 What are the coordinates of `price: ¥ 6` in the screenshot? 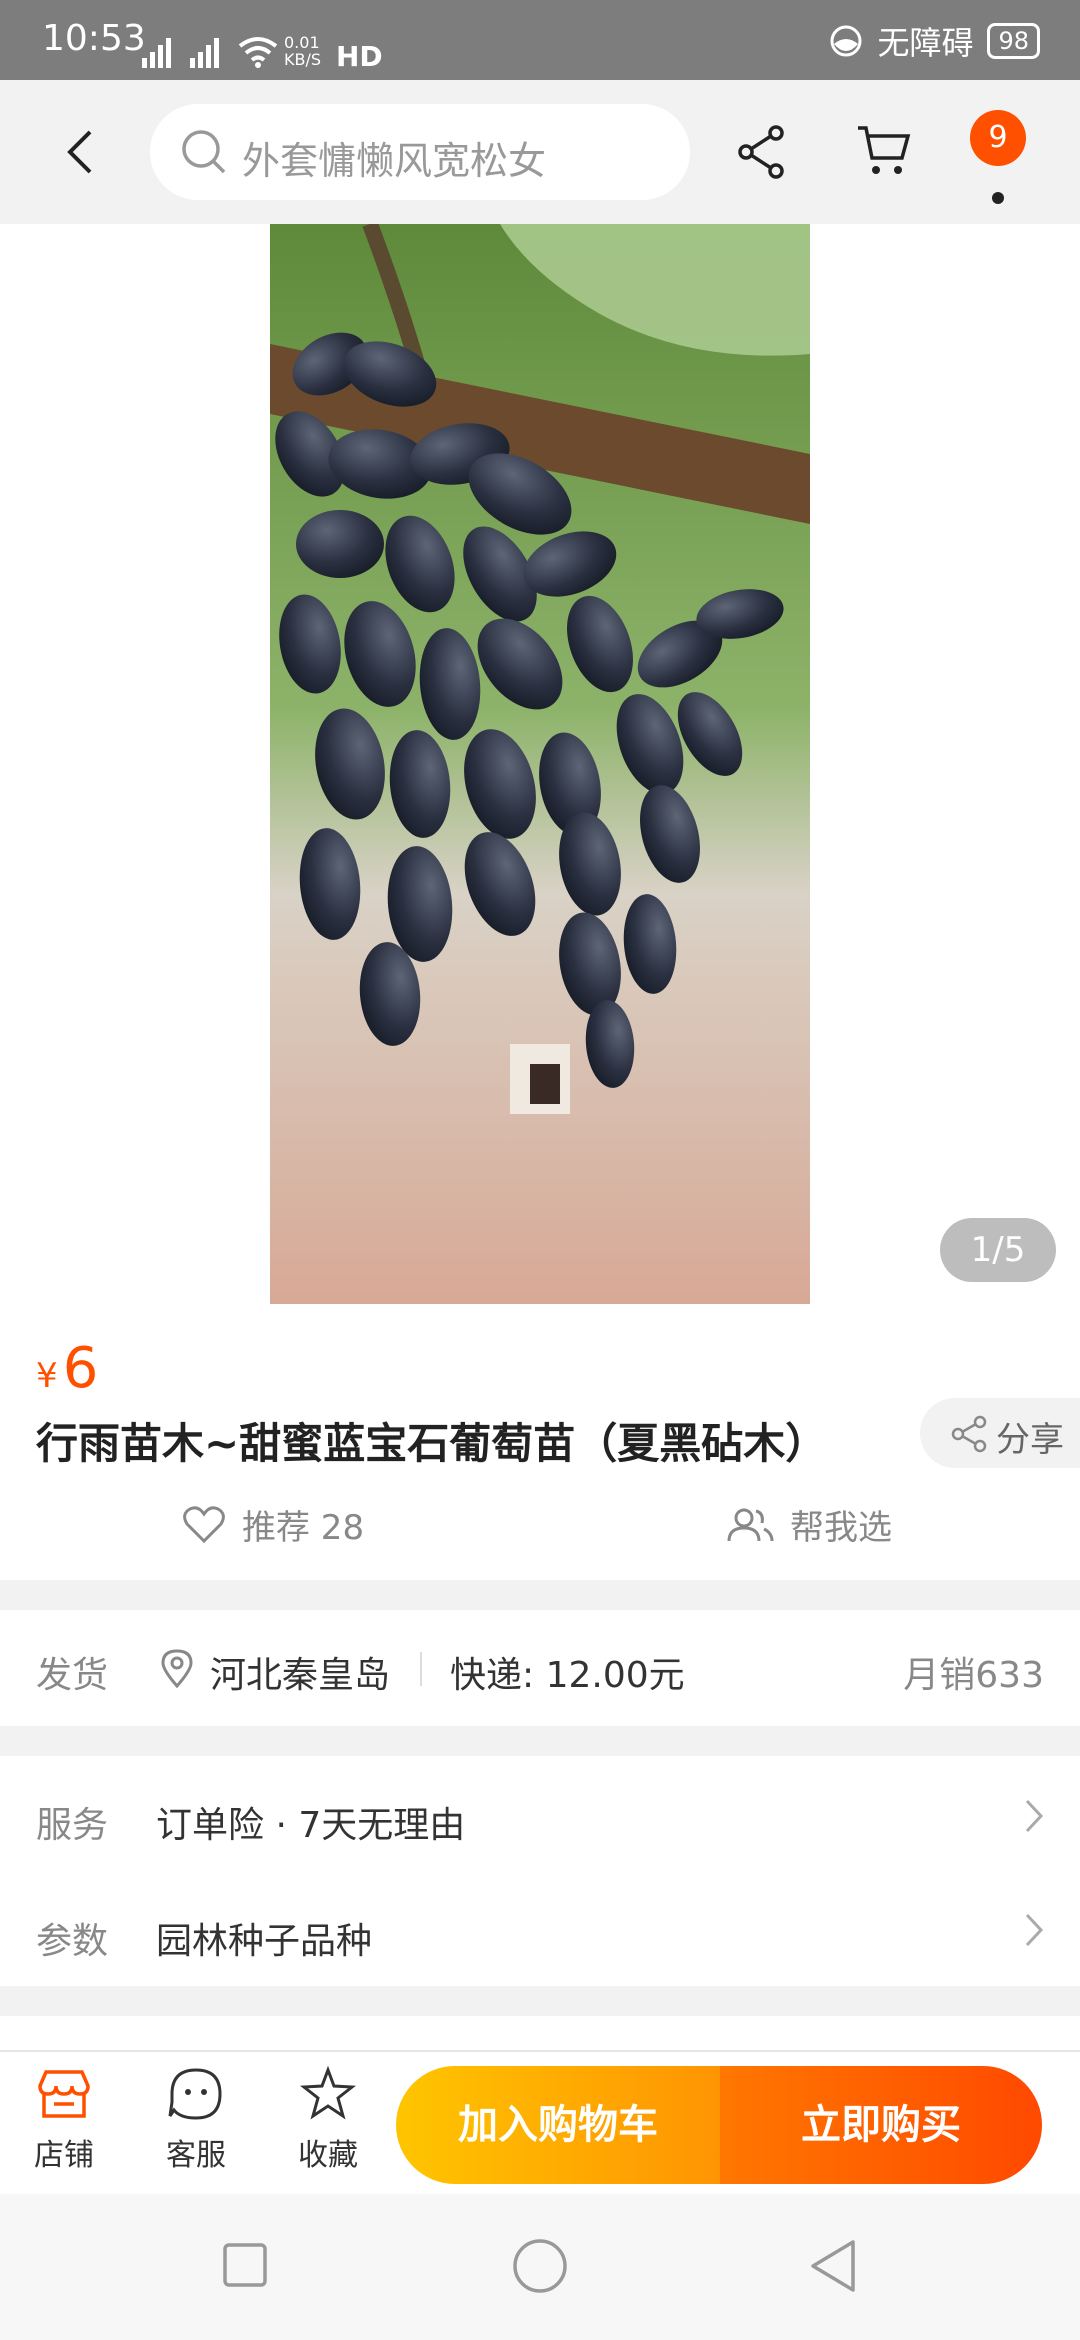 It's located at (67, 1368).